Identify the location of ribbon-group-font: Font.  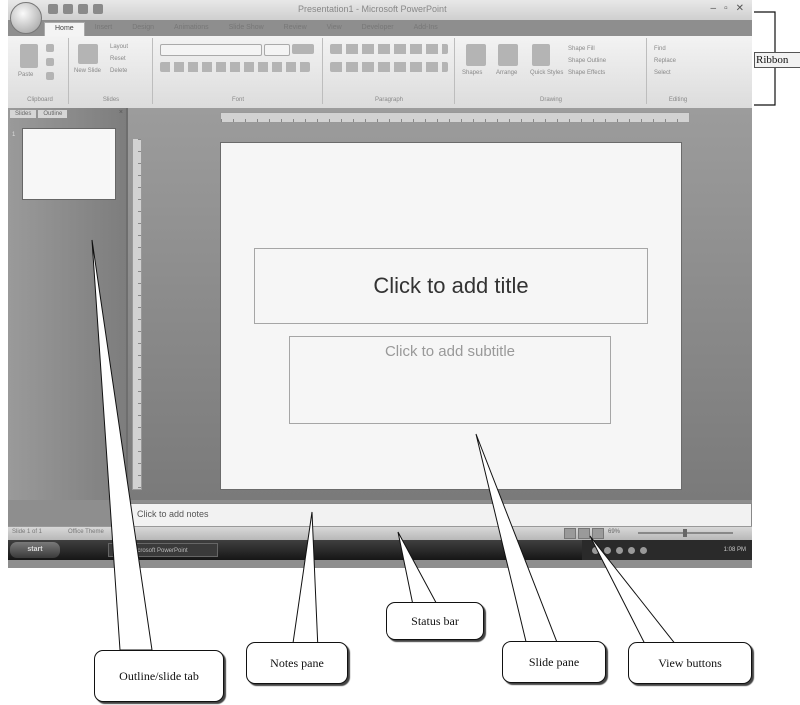
(238, 71).